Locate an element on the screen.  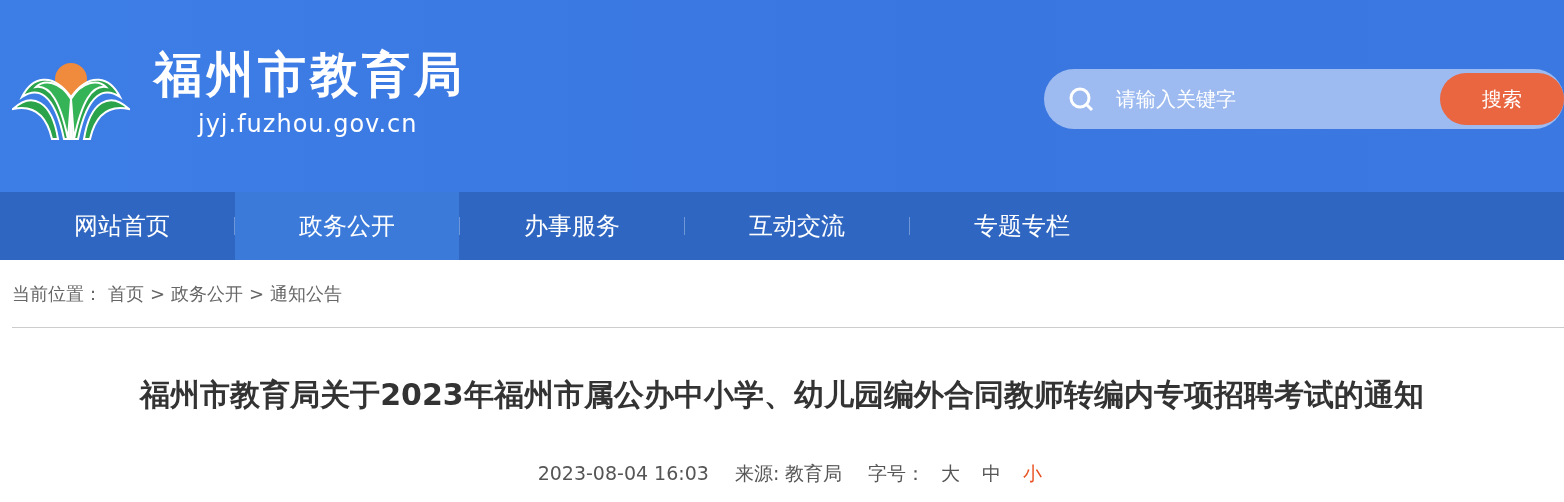
article-source: 来源: 教育局 is located at coordinates (788, 473).